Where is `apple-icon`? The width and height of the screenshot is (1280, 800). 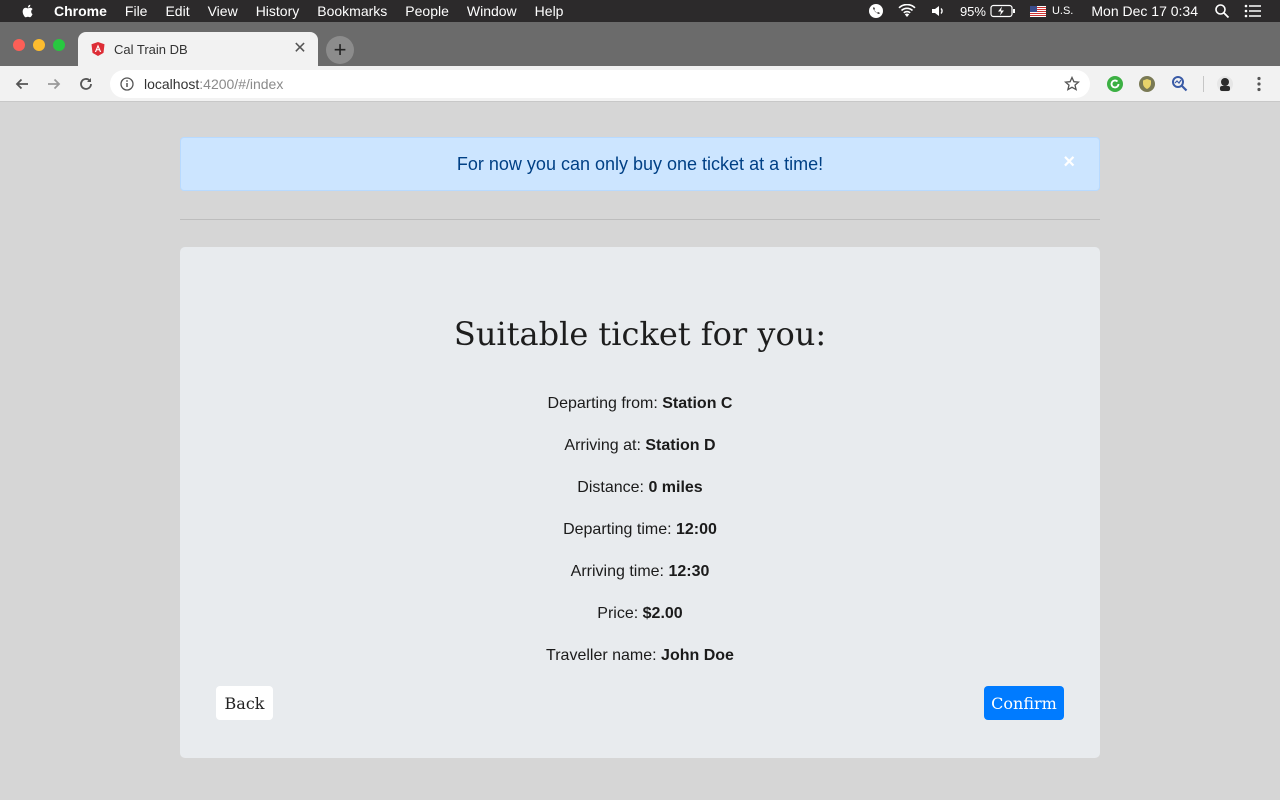
apple-icon is located at coordinates (28, 11).